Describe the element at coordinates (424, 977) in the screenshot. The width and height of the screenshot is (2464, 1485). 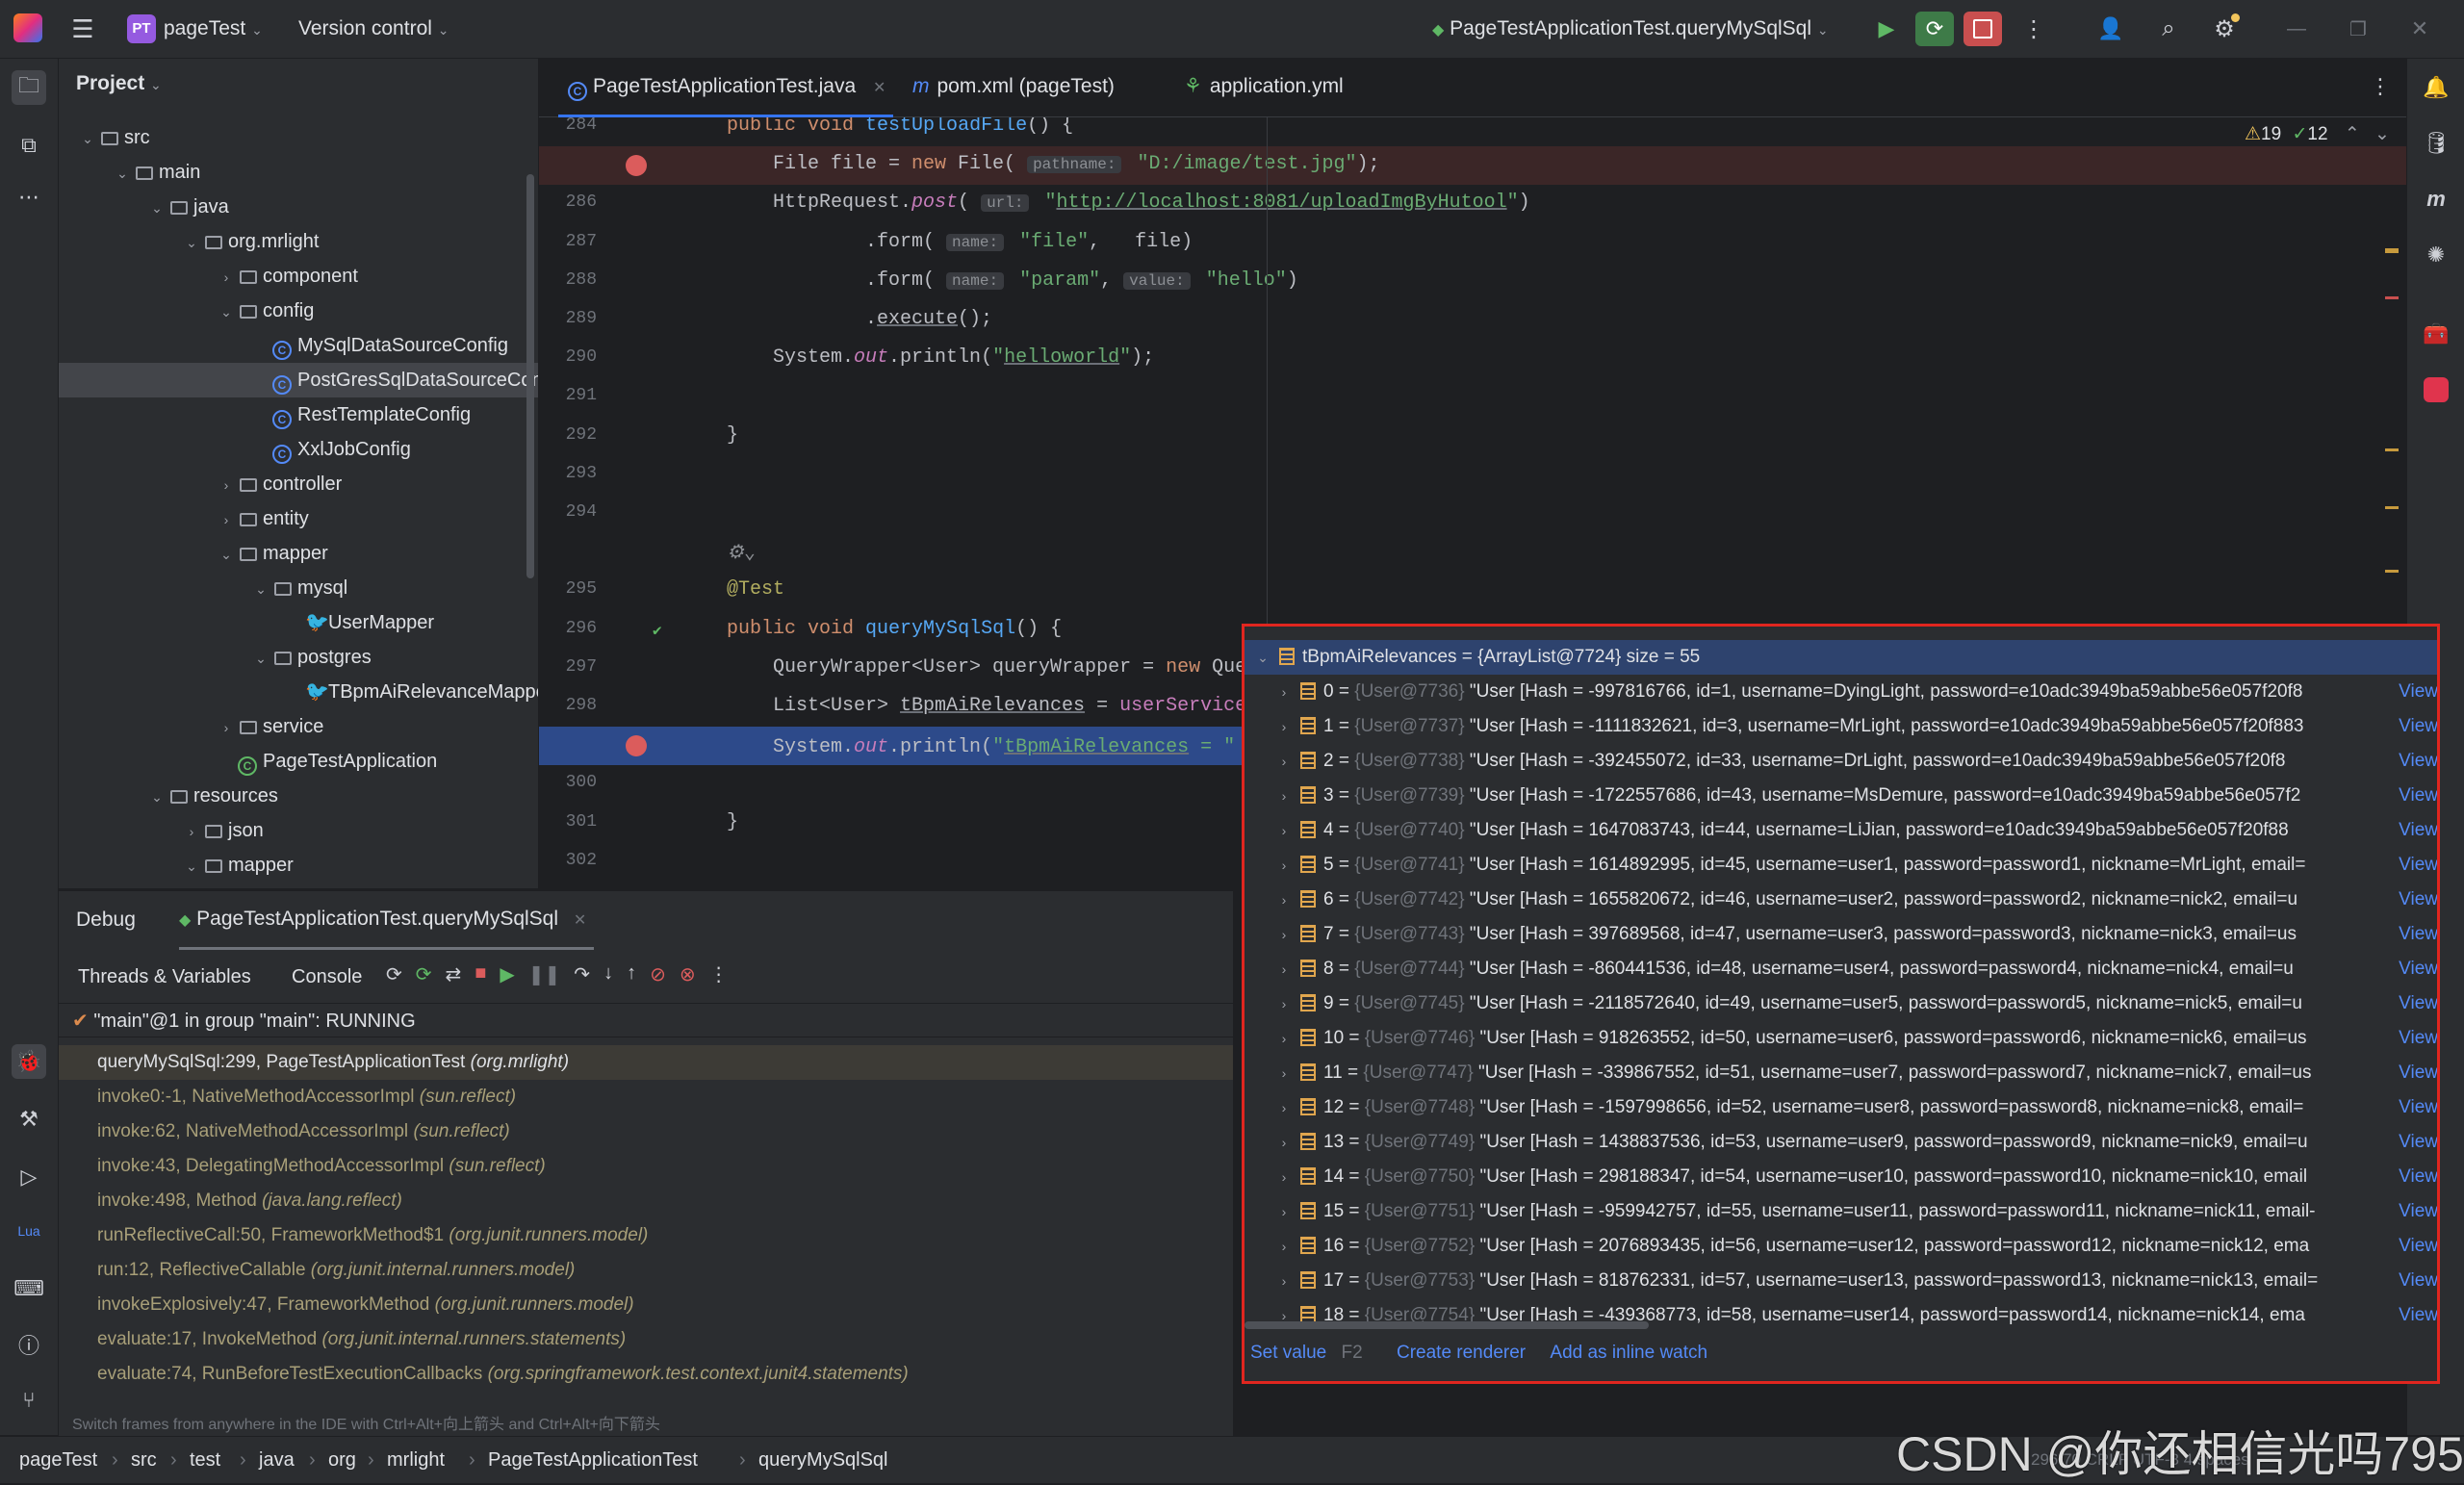
I see `rerun-failed-icon: ⟳` at that location.